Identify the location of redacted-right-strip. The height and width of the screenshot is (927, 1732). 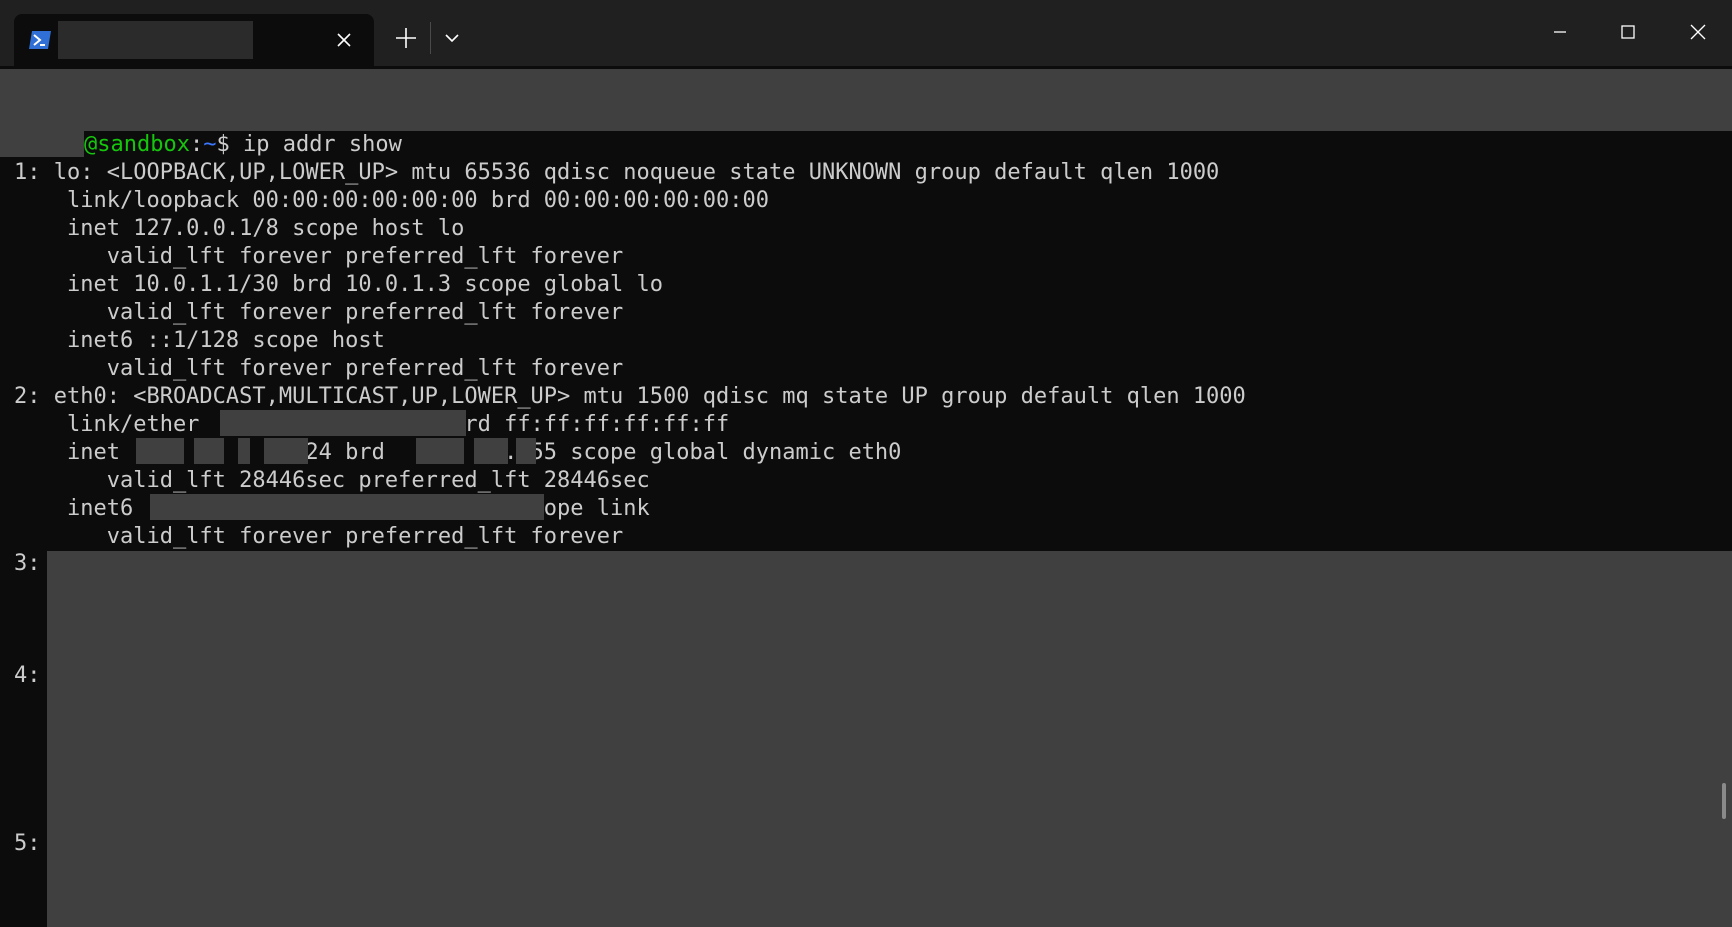
(1720, 739).